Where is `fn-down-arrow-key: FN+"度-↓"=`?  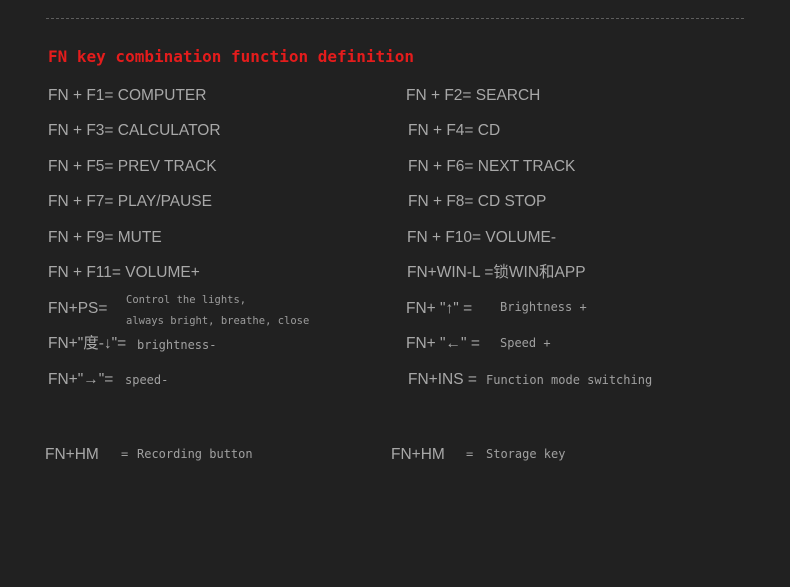 fn-down-arrow-key: FN+"度-↓"= is located at coordinates (87, 343).